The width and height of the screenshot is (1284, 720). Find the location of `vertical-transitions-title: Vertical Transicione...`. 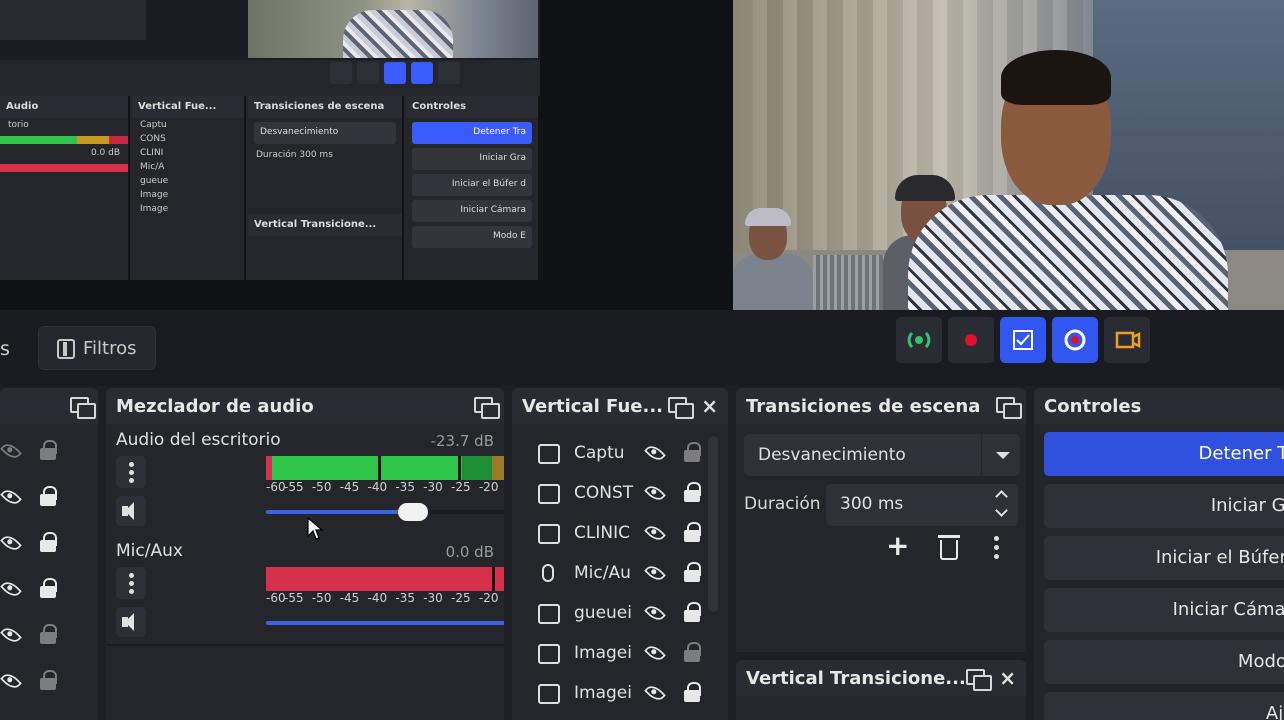

vertical-transitions-title: Vertical Transicione... is located at coordinates (856, 678).